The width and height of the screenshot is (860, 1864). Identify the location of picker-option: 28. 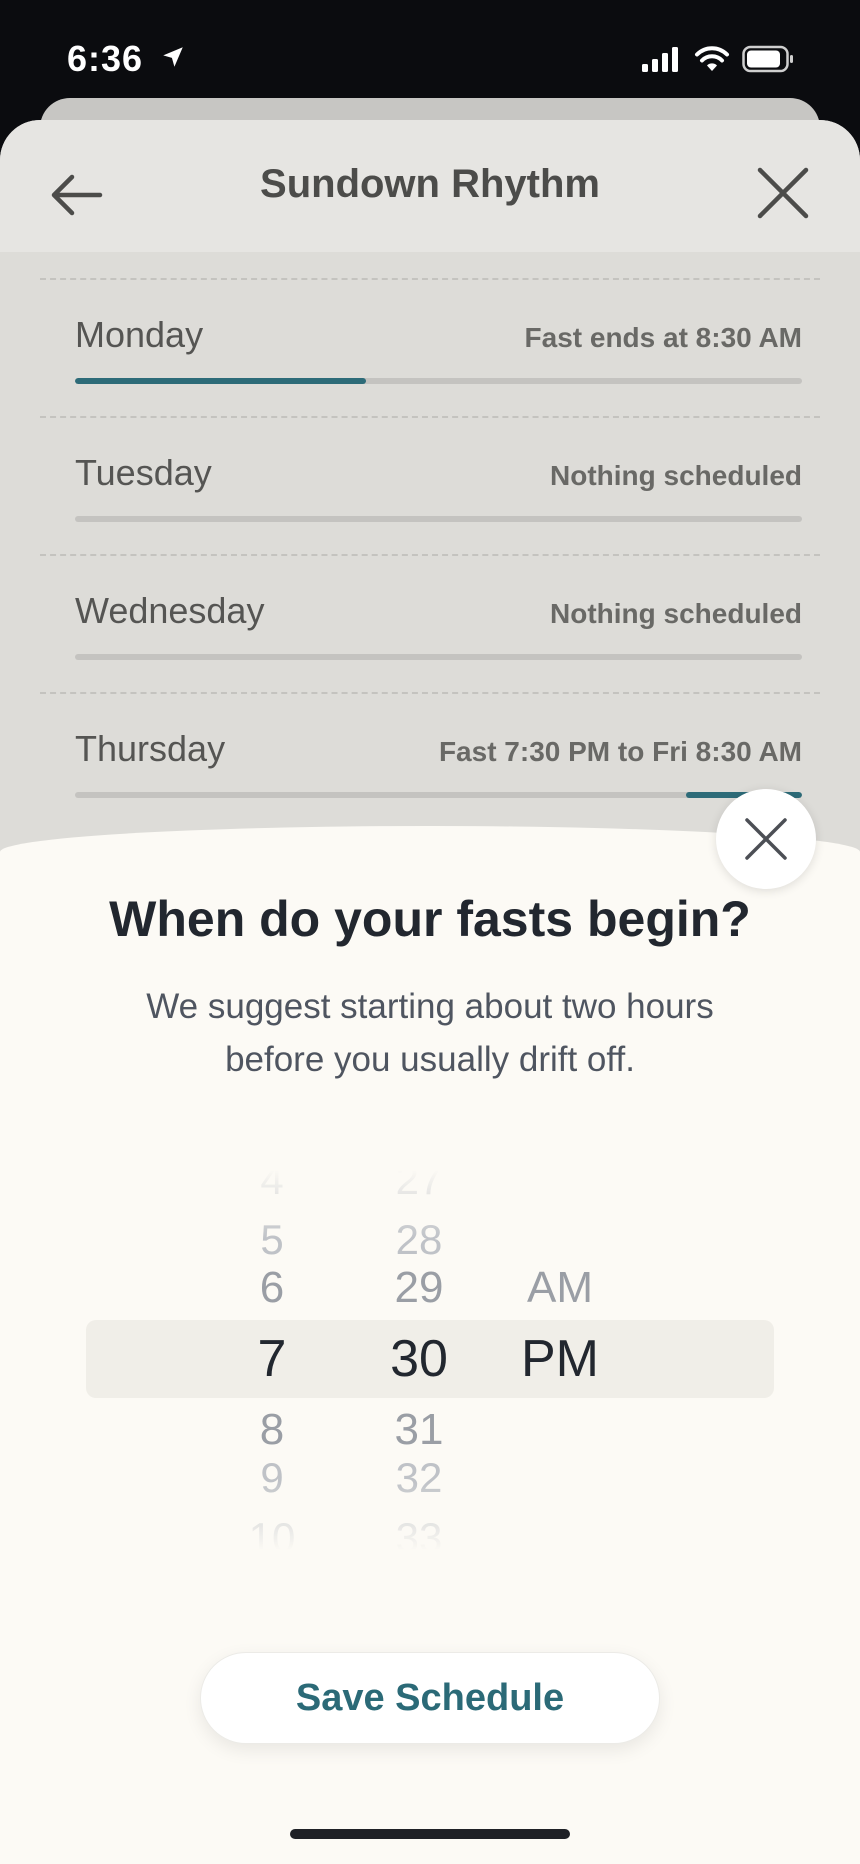
(419, 1240).